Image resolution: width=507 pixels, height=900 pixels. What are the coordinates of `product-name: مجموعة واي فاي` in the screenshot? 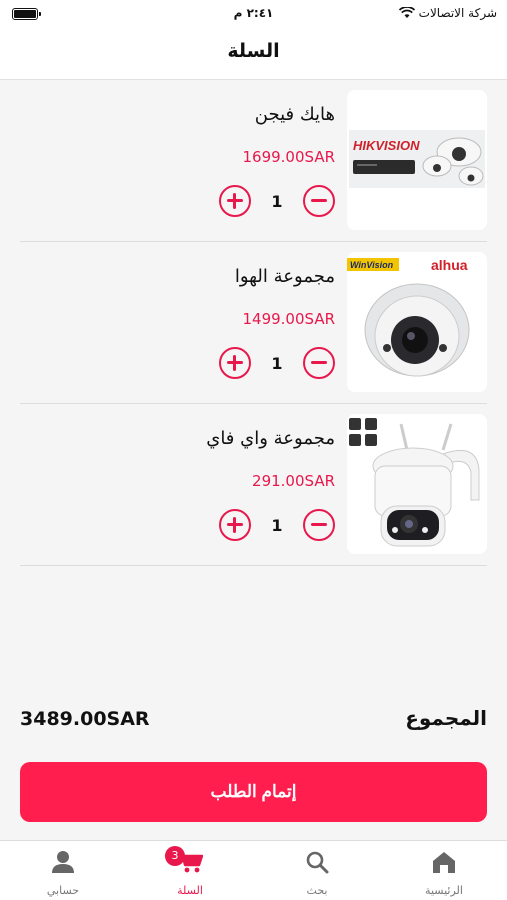 It's located at (270, 438).